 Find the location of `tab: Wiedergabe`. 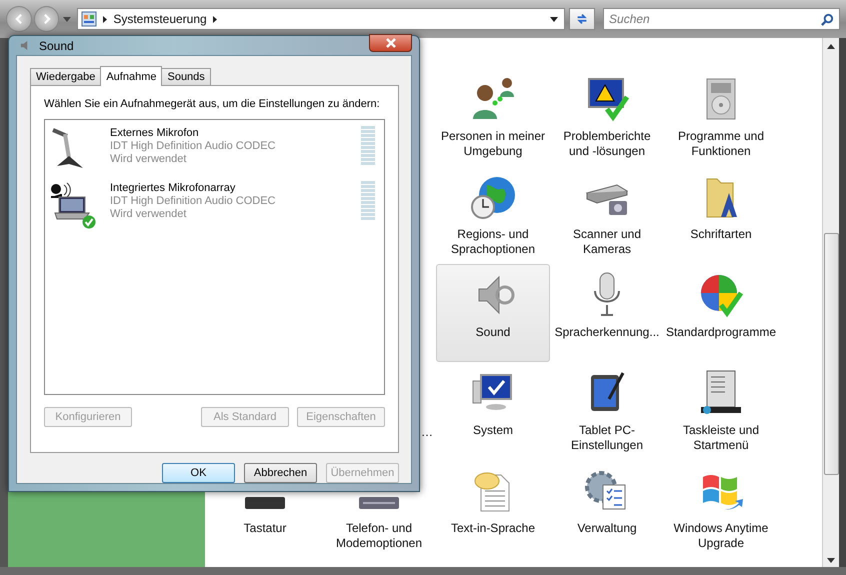

tab: Wiedergabe is located at coordinates (66, 76).